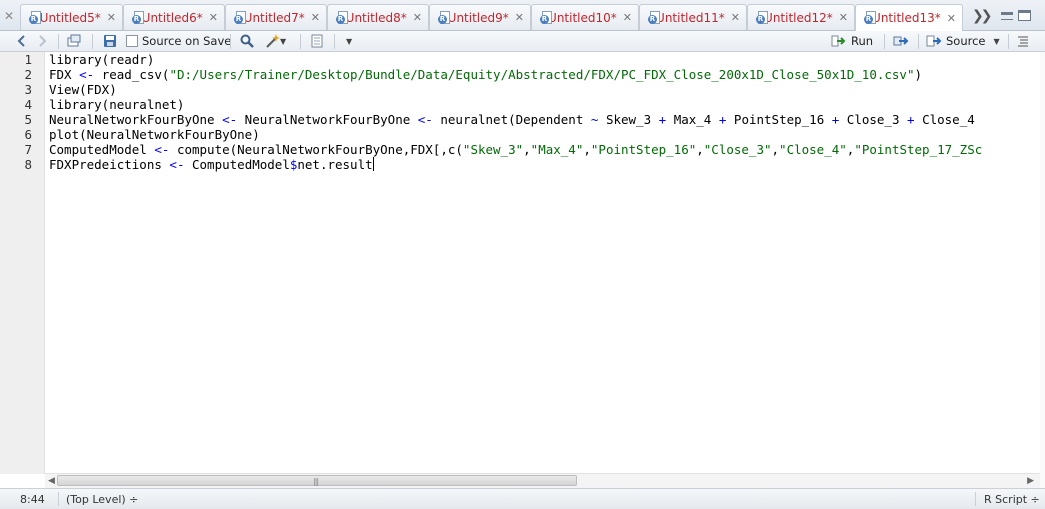 This screenshot has width=1045, height=509. I want to click on show-in-window-button, so click(74, 41).